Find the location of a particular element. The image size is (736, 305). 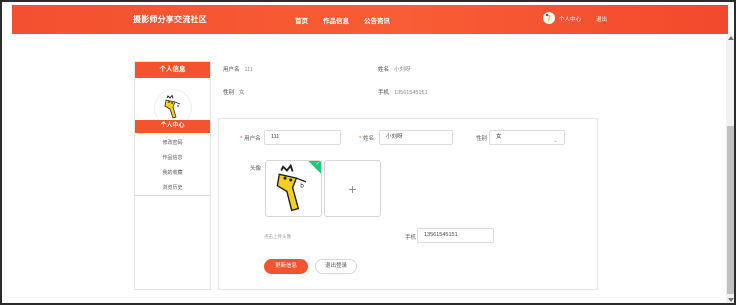

scroll-down-arrow-icon is located at coordinates (731, 300).